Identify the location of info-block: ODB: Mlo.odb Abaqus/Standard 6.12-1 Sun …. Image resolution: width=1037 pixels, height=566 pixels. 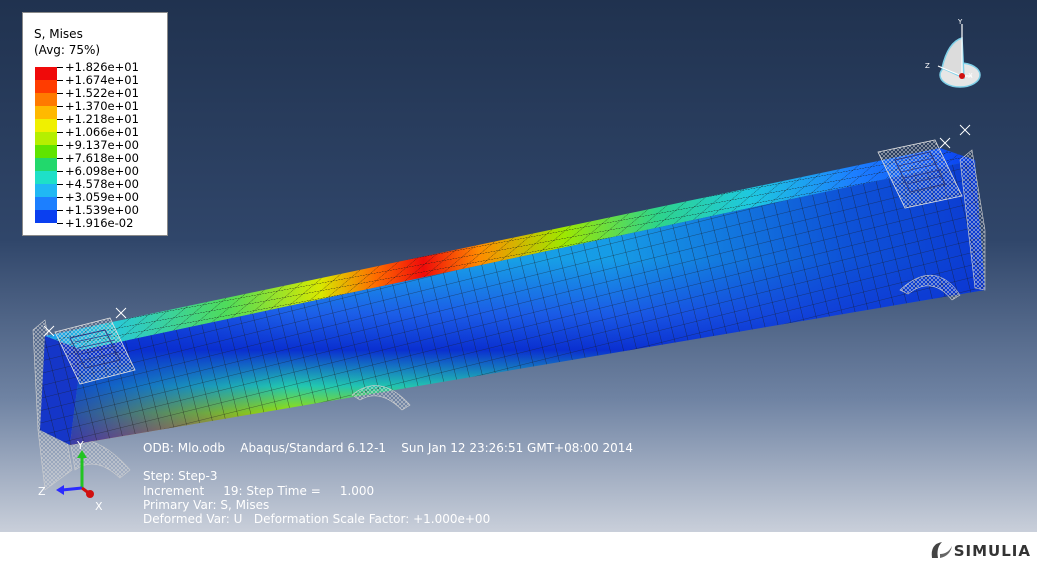
(388, 483).